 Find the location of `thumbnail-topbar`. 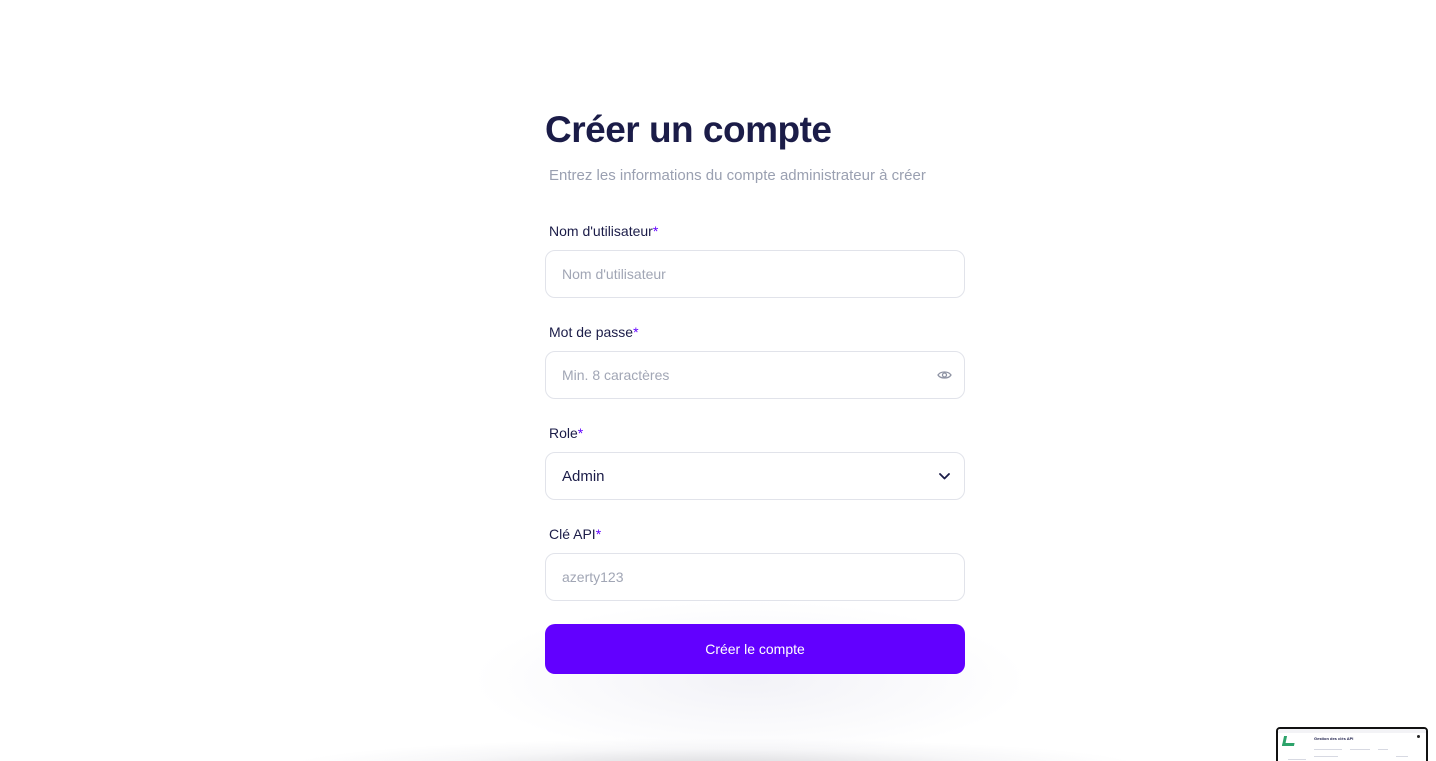

thumbnail-topbar is located at coordinates (1352, 731).